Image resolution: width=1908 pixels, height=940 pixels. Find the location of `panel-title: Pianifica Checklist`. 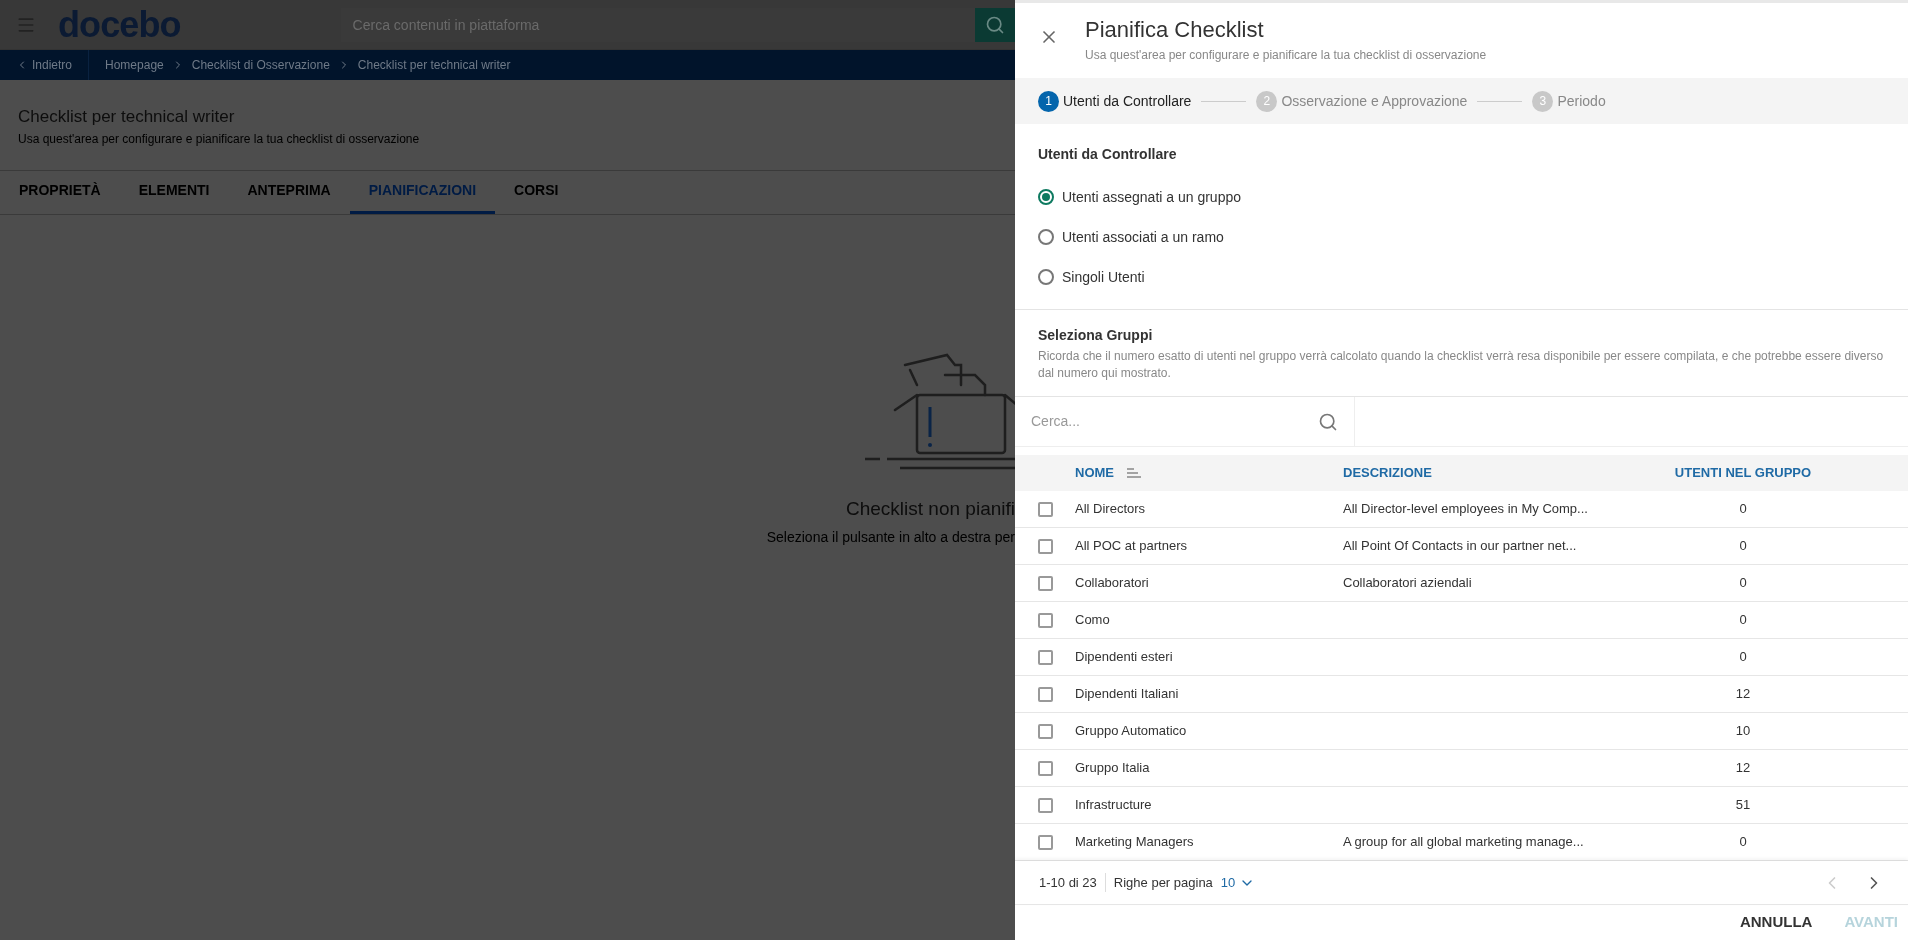

panel-title: Pianifica Checklist is located at coordinates (1175, 30).